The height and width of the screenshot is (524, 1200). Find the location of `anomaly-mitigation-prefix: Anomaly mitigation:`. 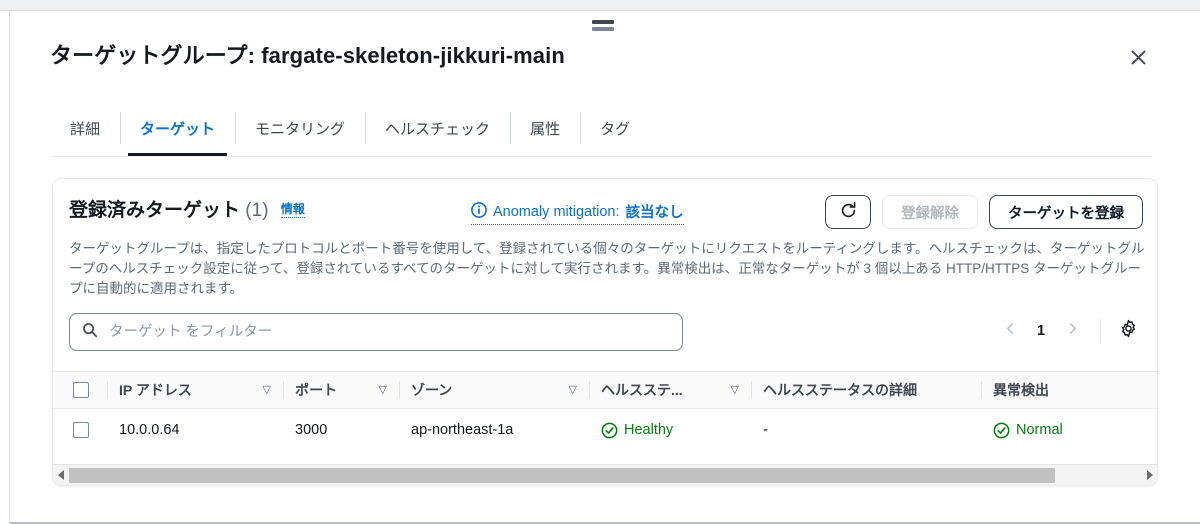

anomaly-mitigation-prefix: Anomaly mitigation: is located at coordinates (556, 211).